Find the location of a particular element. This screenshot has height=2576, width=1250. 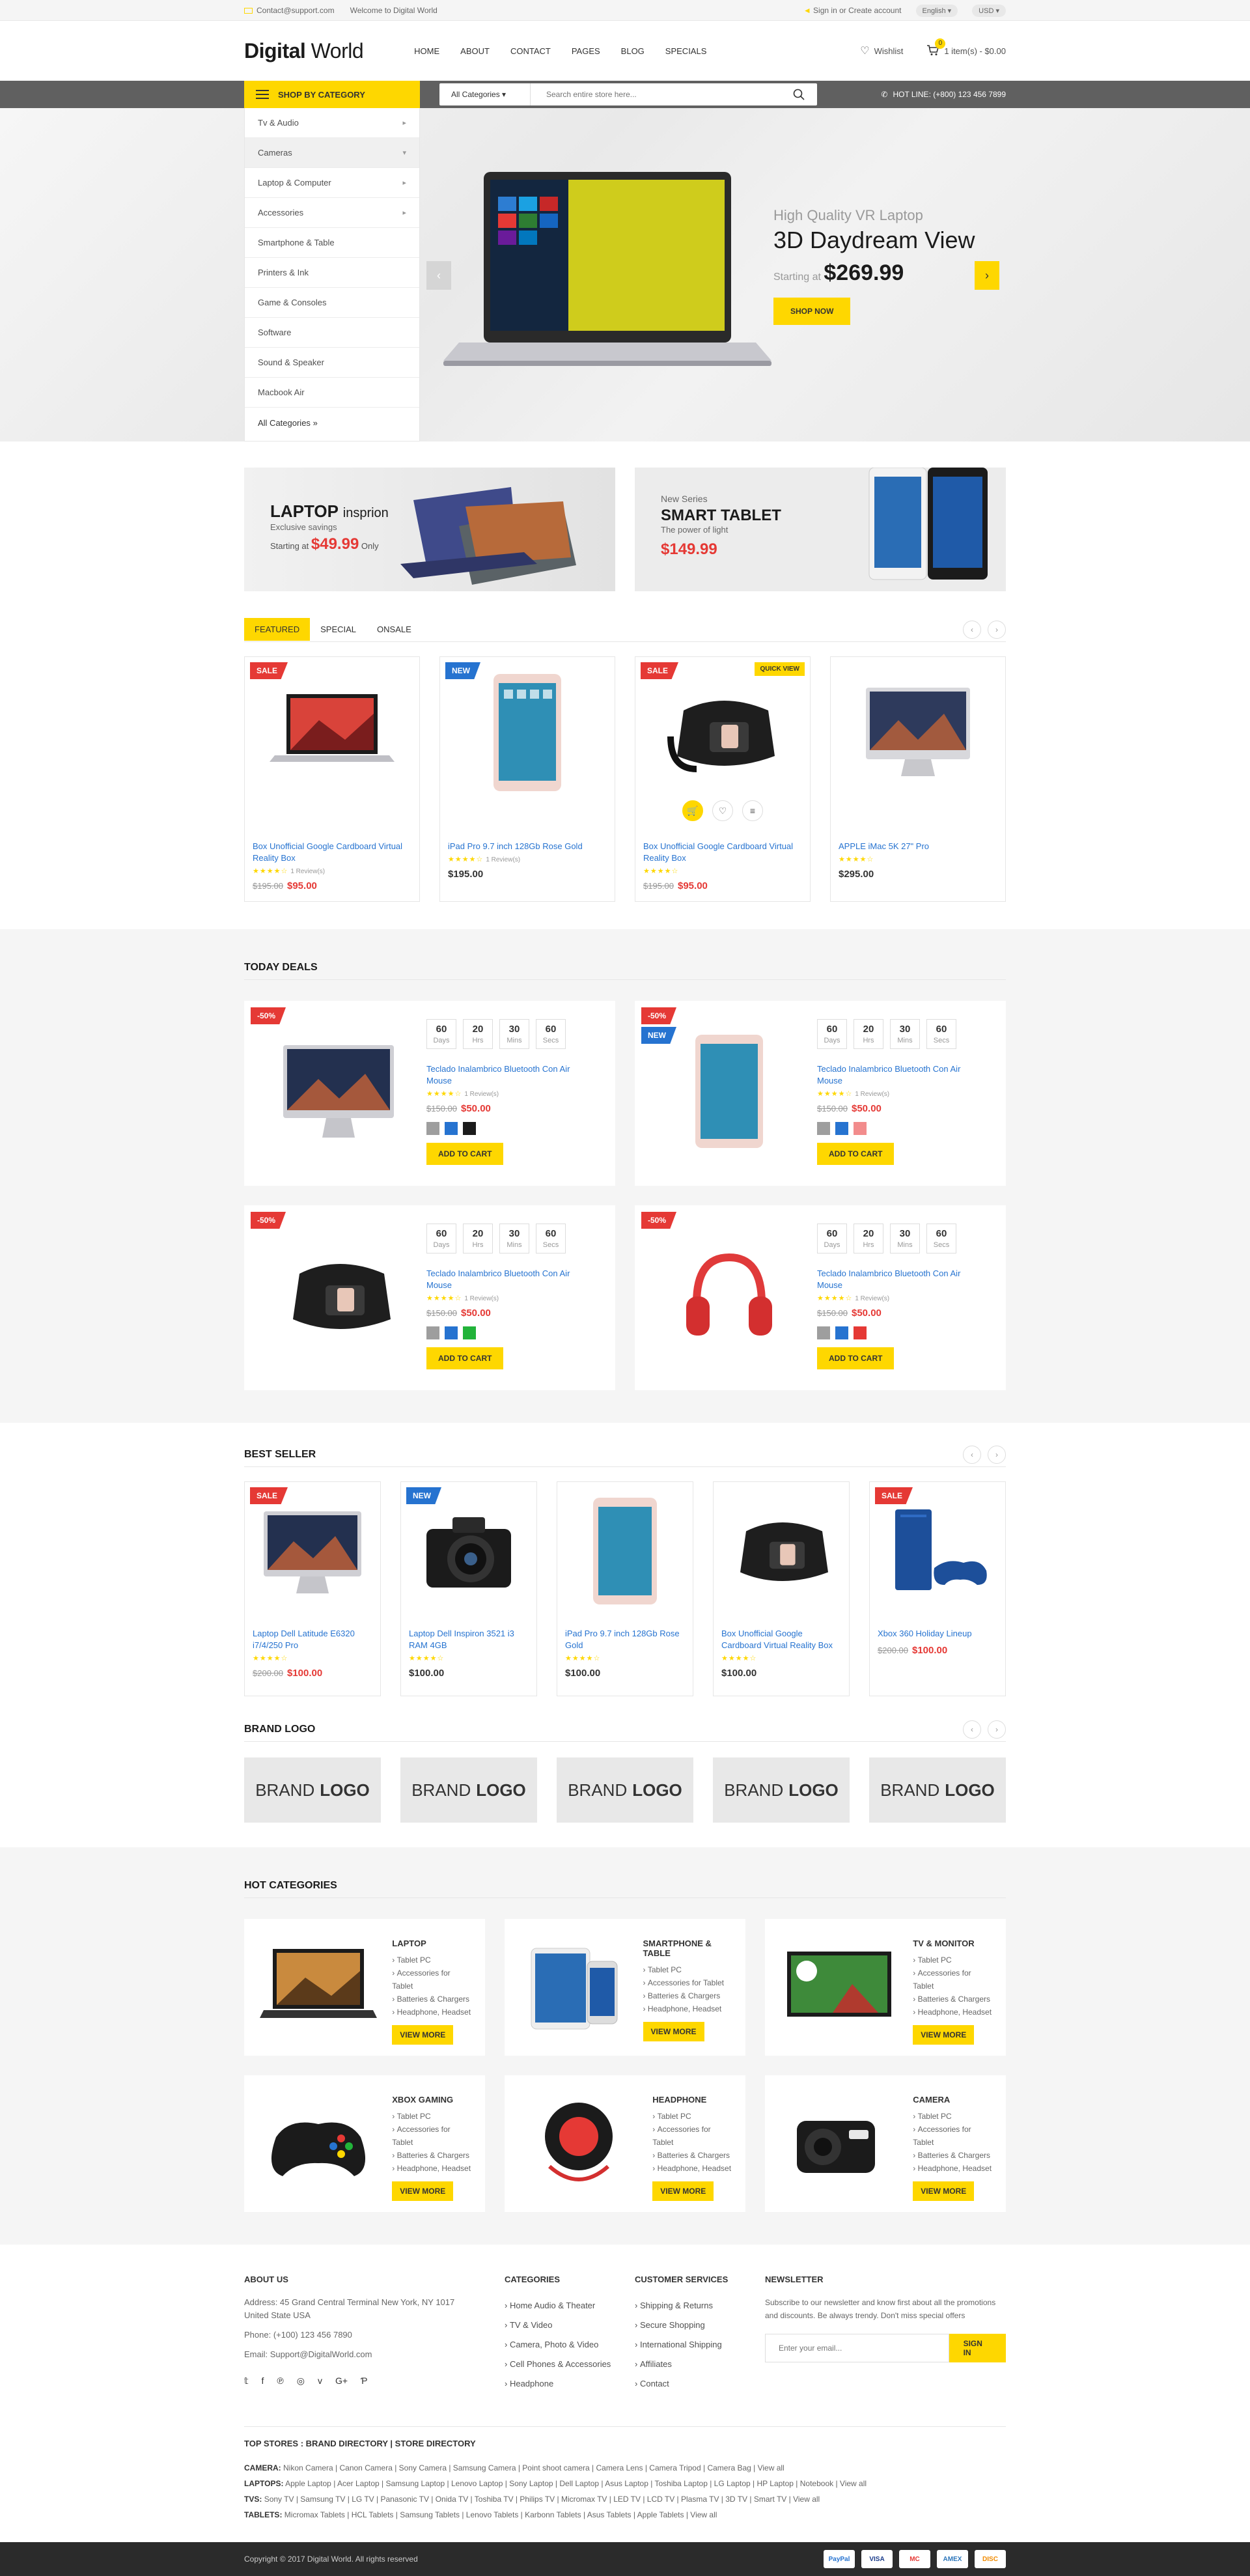

brand-logo: BRAND LOGO is located at coordinates (468, 1790).